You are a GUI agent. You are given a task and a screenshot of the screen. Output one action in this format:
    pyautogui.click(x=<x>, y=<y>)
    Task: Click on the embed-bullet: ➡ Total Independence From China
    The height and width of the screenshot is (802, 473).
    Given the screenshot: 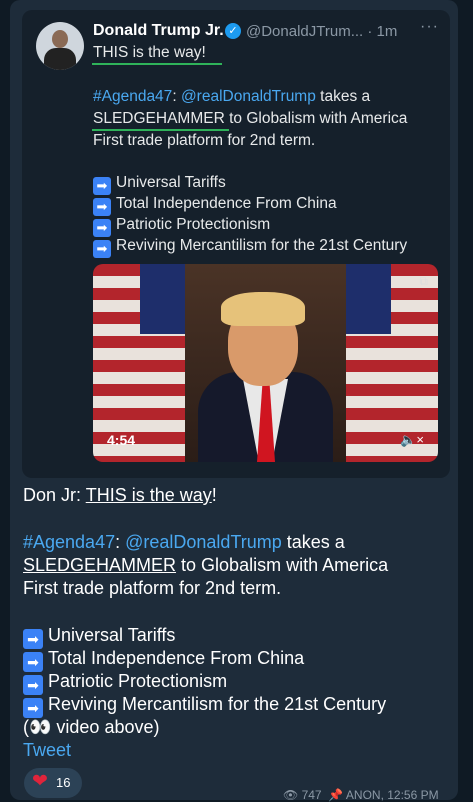 What is the action you would take?
    pyautogui.click(x=215, y=205)
    